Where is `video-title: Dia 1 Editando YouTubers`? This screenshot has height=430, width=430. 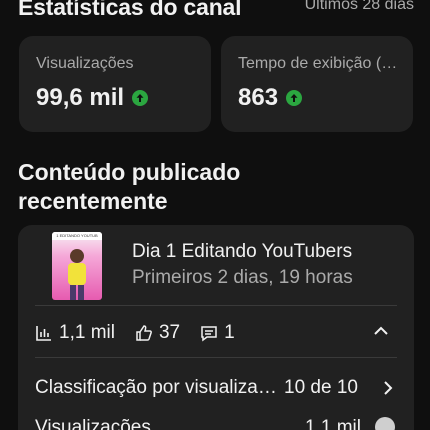 video-title: Dia 1 Editando YouTubers is located at coordinates (267, 252).